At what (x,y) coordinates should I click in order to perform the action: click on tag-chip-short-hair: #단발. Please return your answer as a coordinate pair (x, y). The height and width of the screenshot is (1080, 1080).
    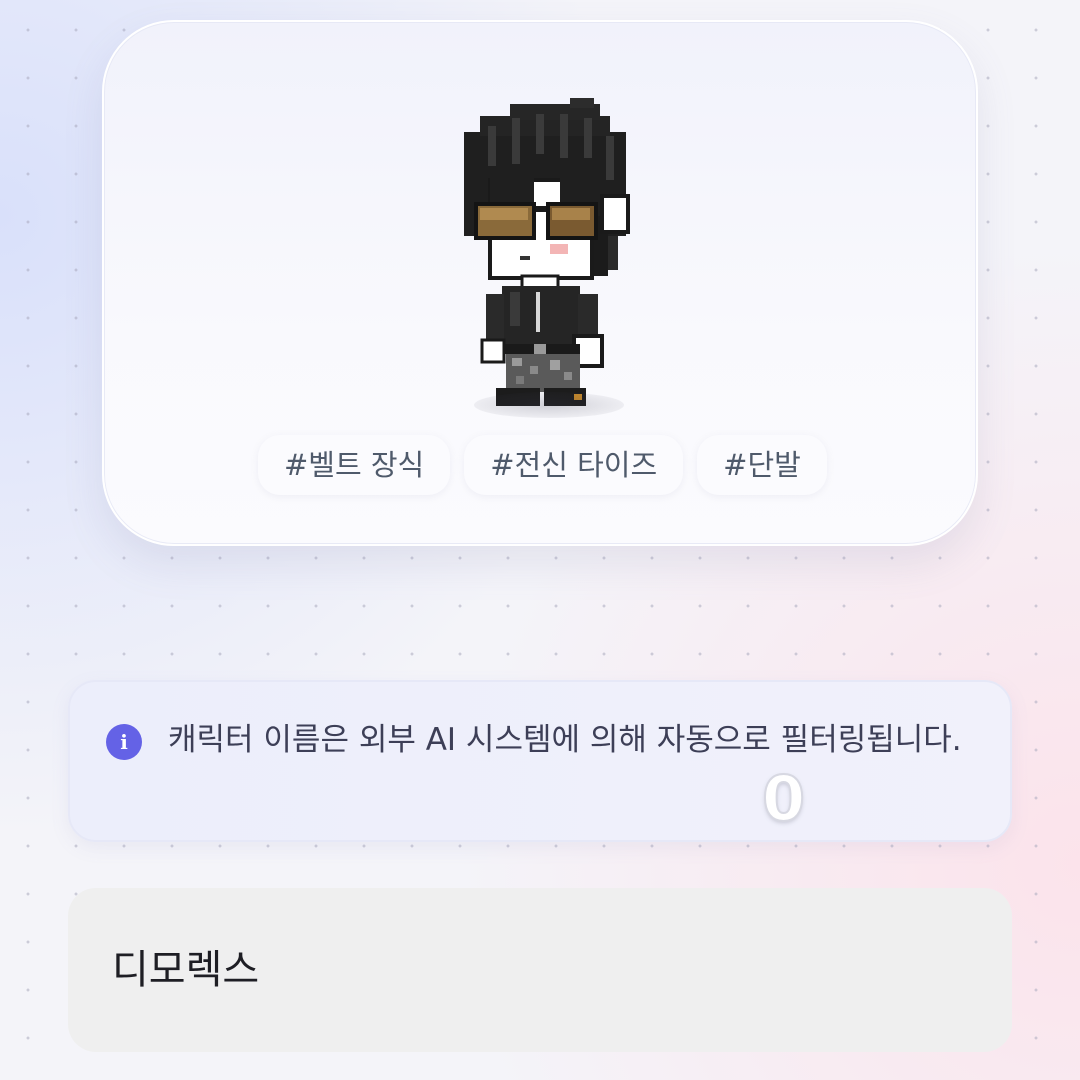
    Looking at the image, I should click on (762, 465).